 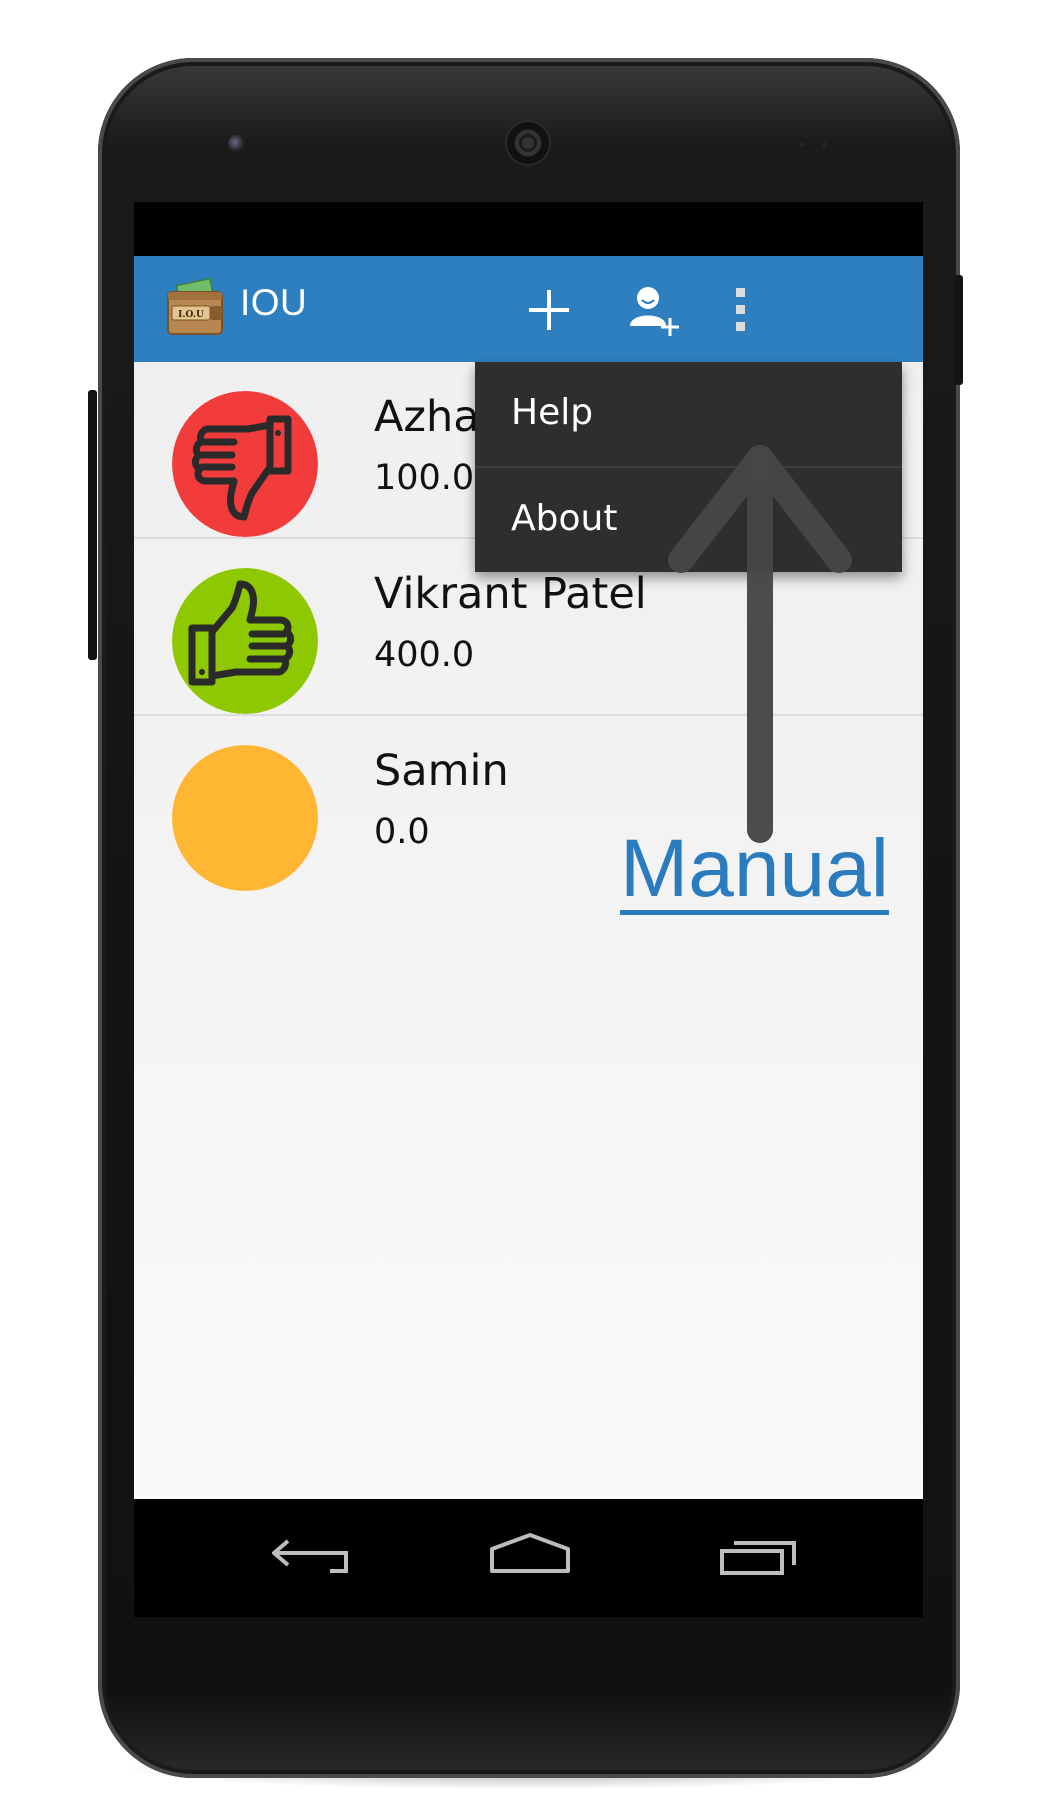 I want to click on contact-name: Samin, so click(x=441, y=771).